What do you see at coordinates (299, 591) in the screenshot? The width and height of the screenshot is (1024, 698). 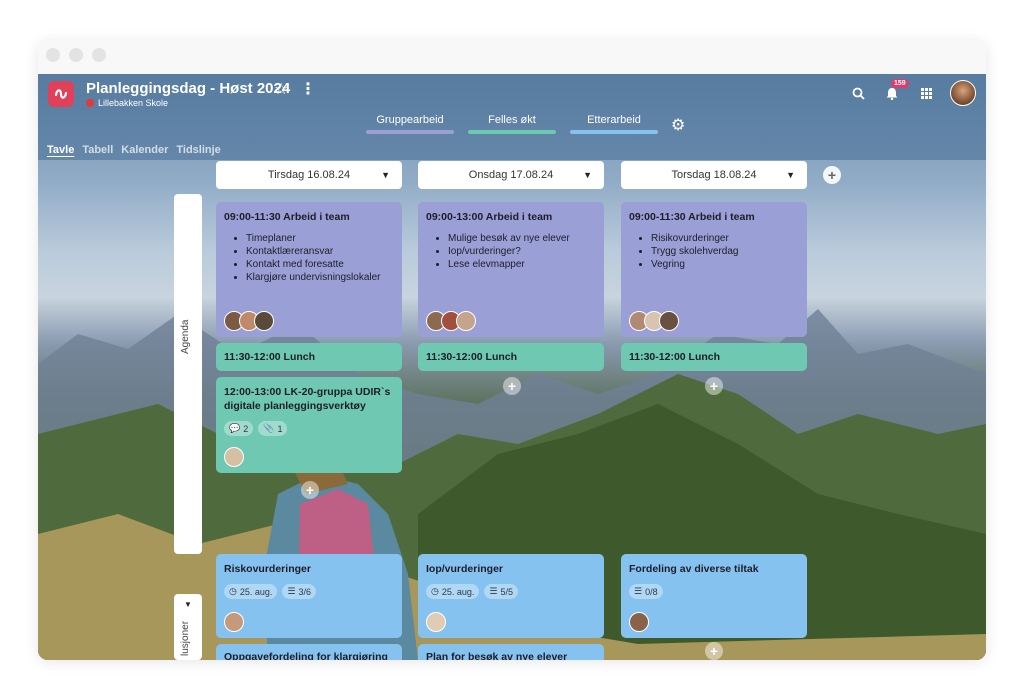 I see `checklist-chip: ☰ 3/6` at bounding box center [299, 591].